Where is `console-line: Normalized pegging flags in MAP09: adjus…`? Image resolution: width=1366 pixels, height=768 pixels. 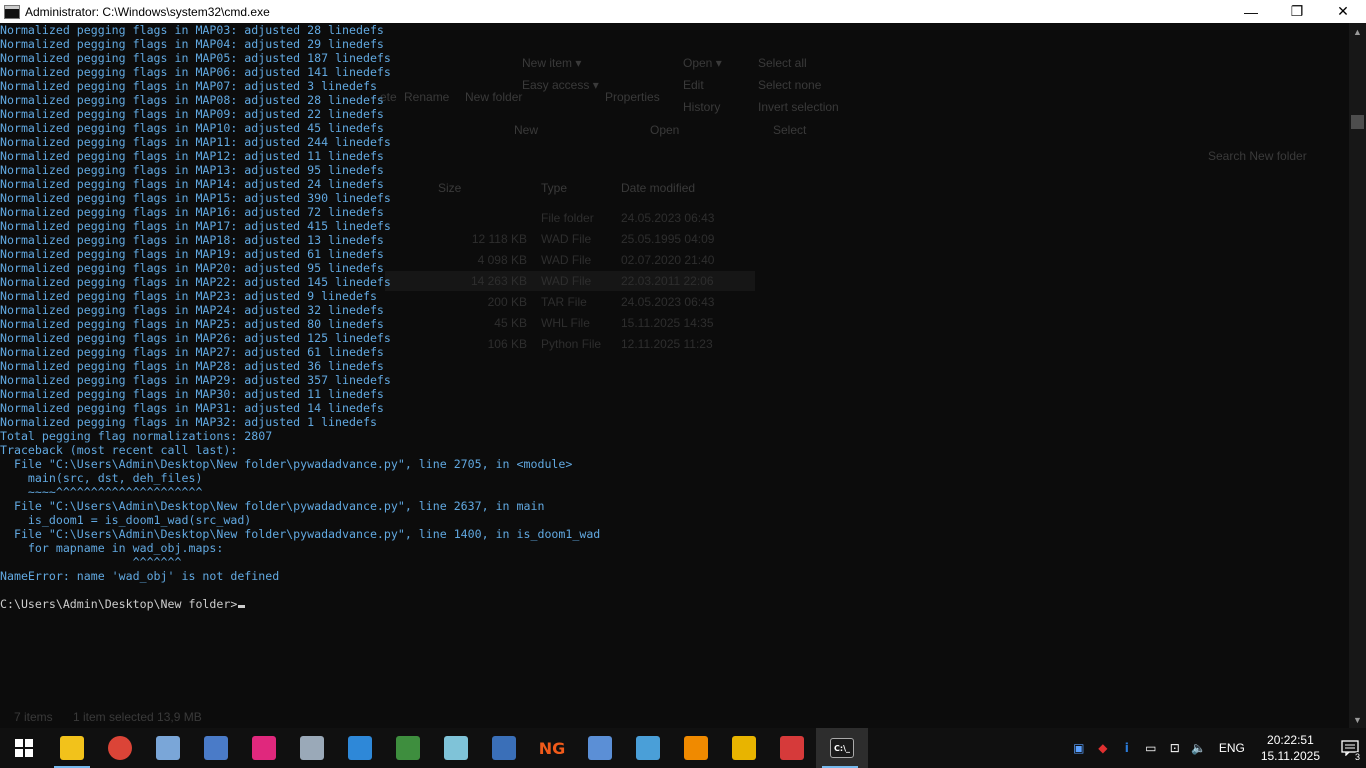 console-line: Normalized pegging flags in MAP09: adjus… is located at coordinates (192, 114).